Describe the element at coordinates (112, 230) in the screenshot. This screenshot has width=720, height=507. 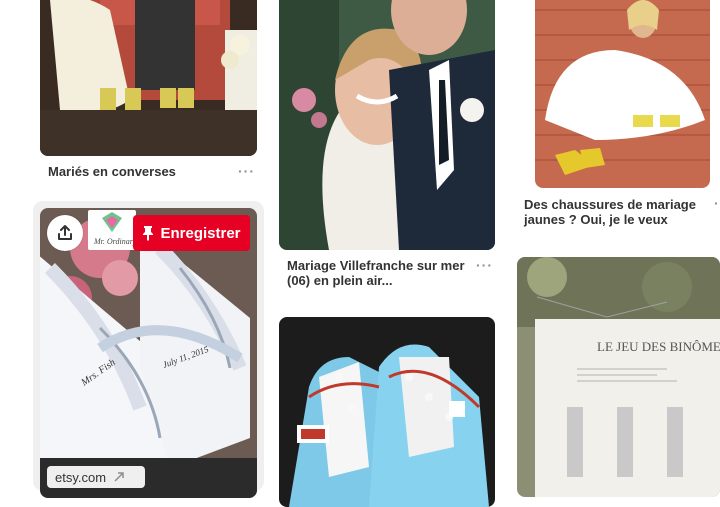
I see `brand-logo: Mr. Ordinary` at that location.